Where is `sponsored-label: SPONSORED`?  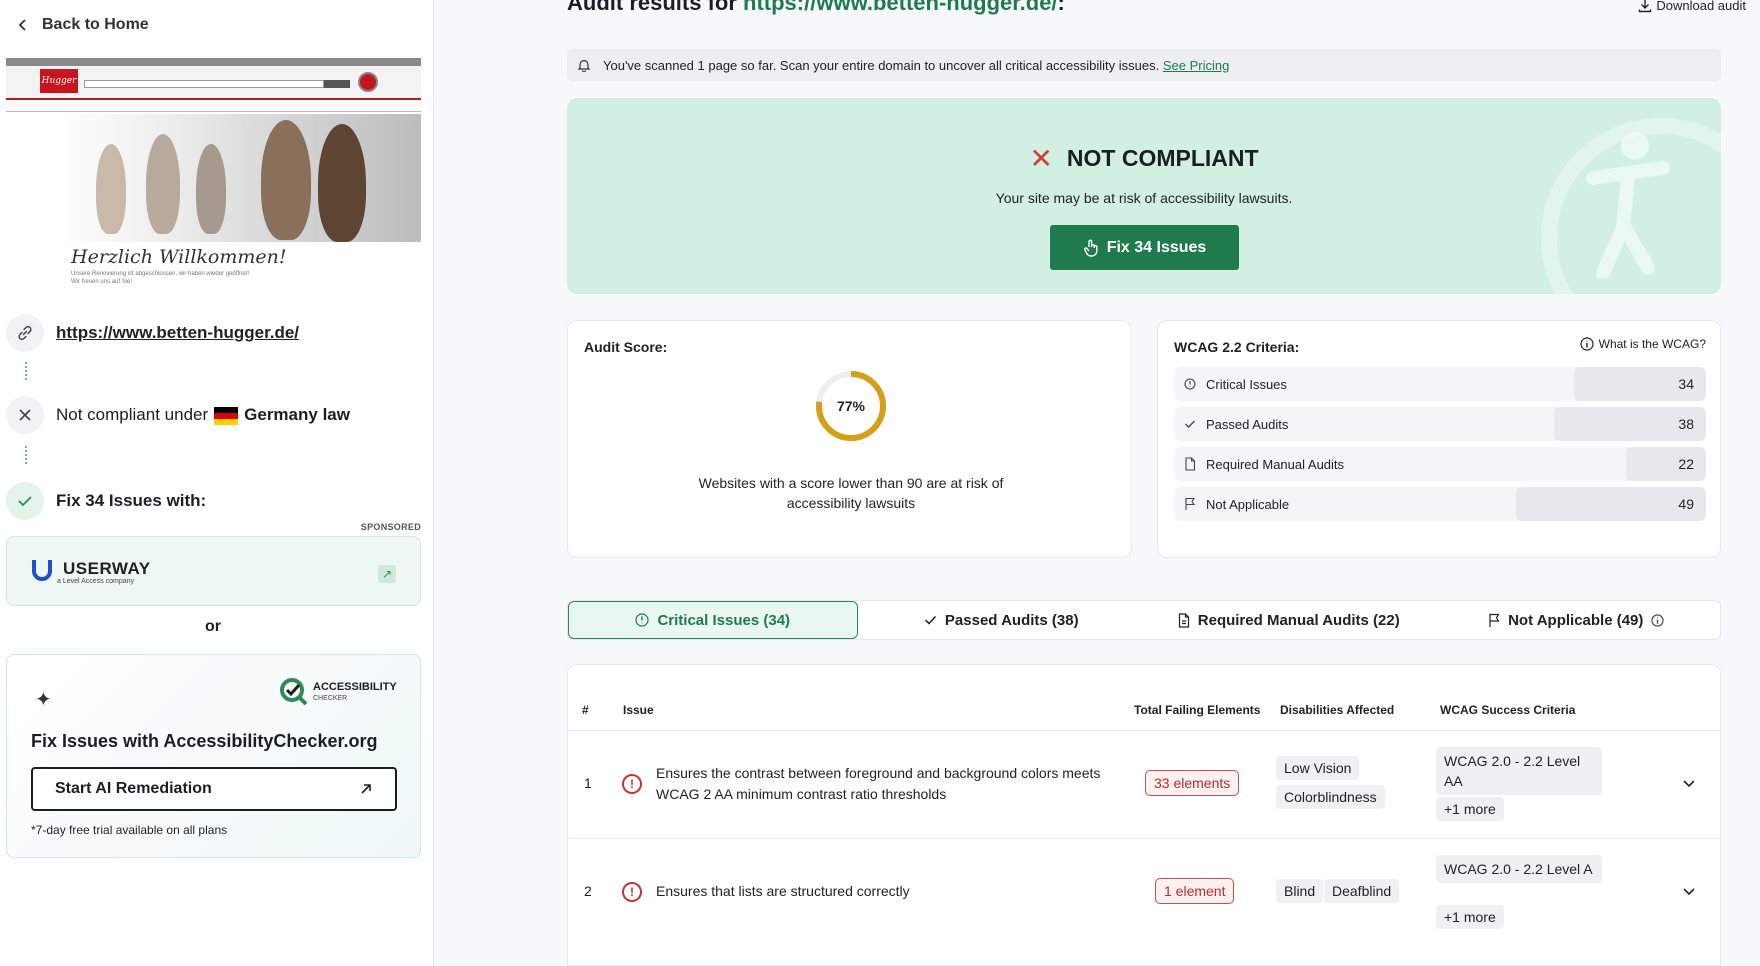 sponsored-label: SPONSORED is located at coordinates (390, 527).